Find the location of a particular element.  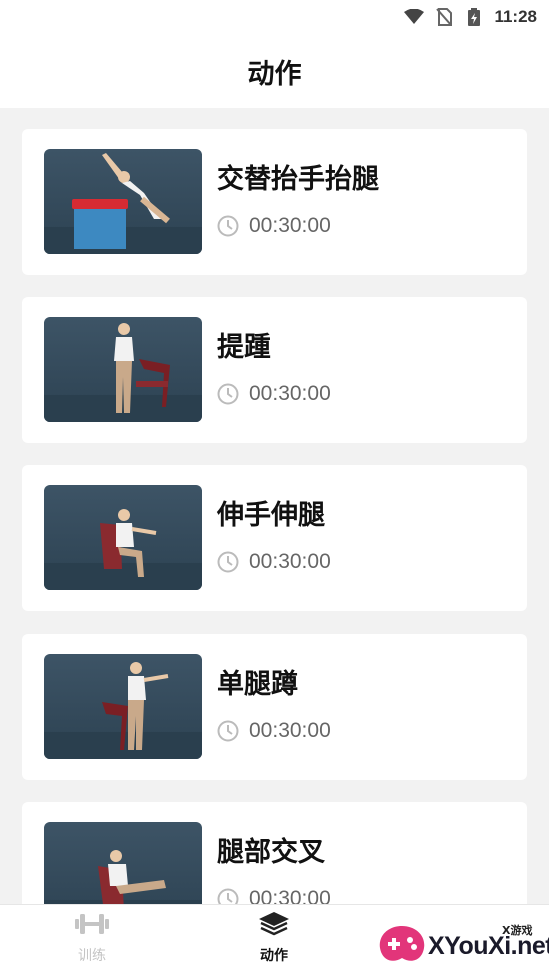

exercise-card: 交替抬手抬腿 00:30:00 is located at coordinates (274, 202).